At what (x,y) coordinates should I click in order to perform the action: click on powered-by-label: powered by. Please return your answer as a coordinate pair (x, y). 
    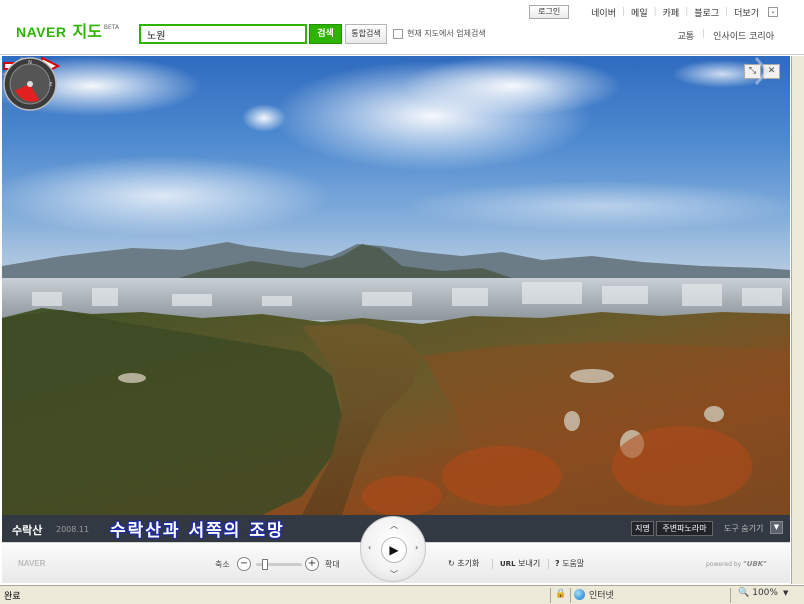
    Looking at the image, I should click on (724, 564).